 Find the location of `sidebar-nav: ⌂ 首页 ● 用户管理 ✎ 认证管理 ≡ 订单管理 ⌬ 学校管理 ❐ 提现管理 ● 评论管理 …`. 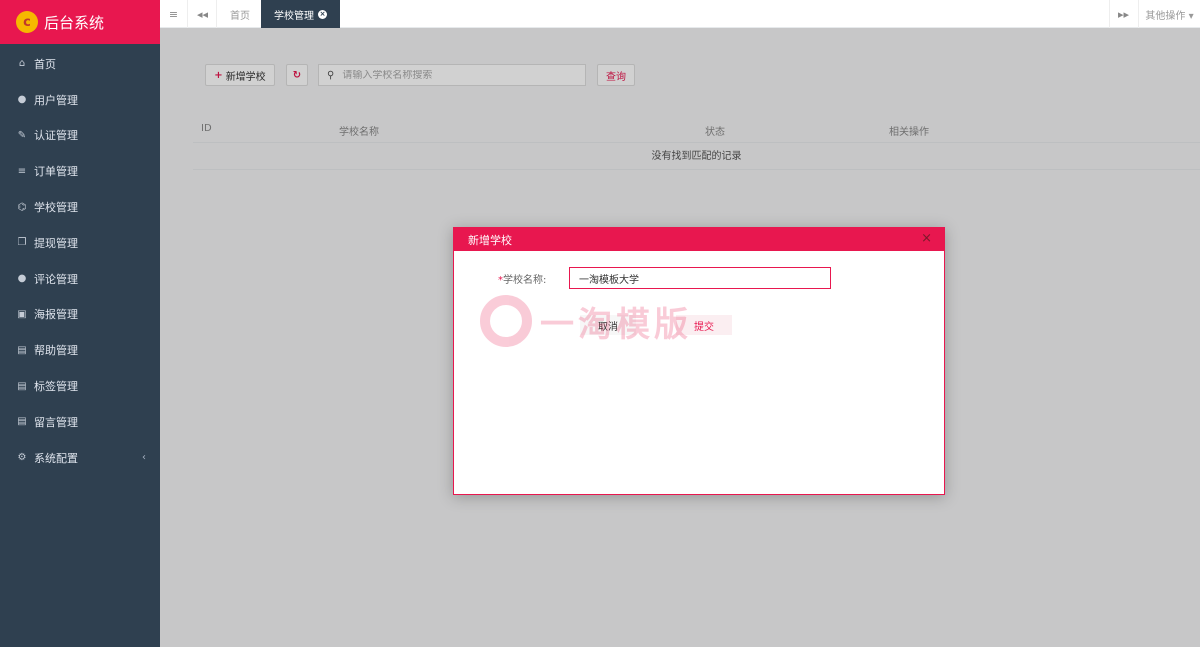

sidebar-nav: ⌂ 首页 ● 用户管理 ✎ 认证管理 ≡ 订单管理 ⌬ 学校管理 ❐ 提现管理 ● 评论管理 … is located at coordinates (80, 261).